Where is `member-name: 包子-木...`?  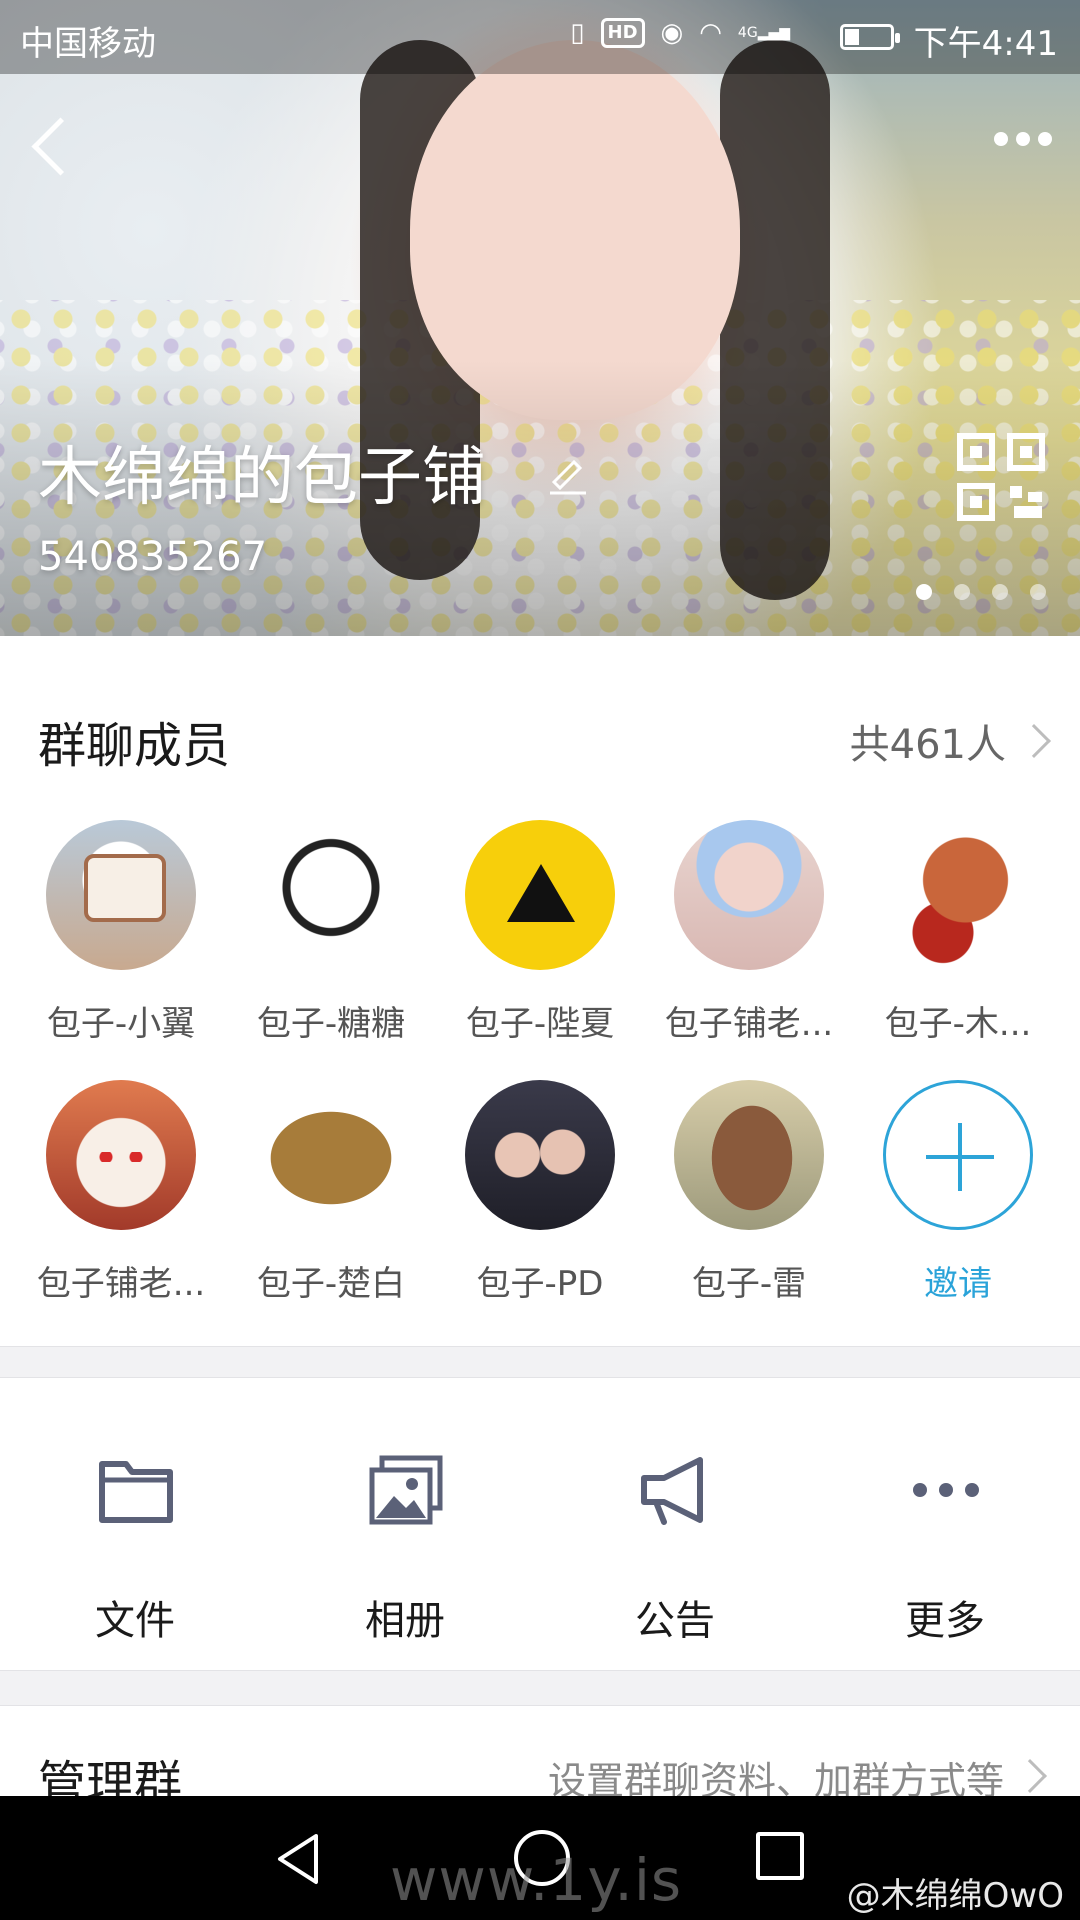 member-name: 包子-木... is located at coordinates (958, 1024).